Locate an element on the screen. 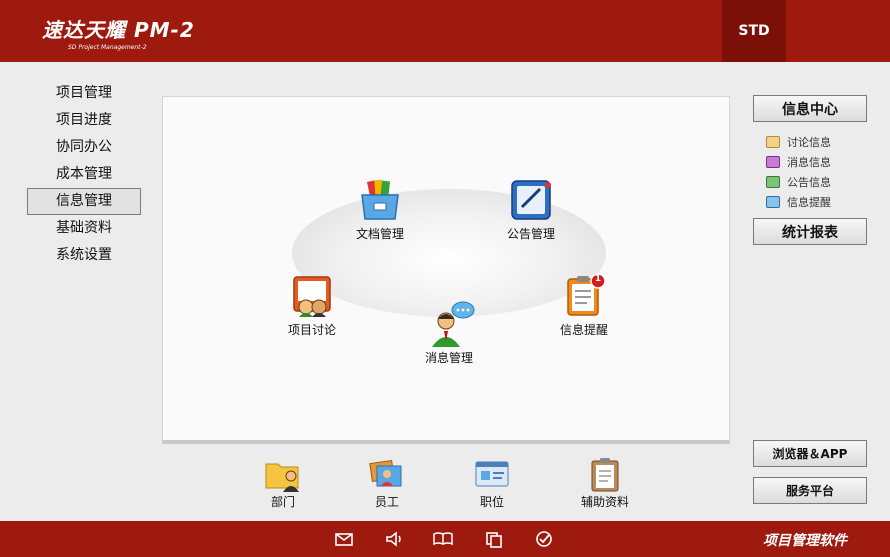 Image resolution: width=890 pixels, height=557 pixels. app-logo: 速达天耀 PM-2 SD Project Management-2 is located at coordinates (118, 32).